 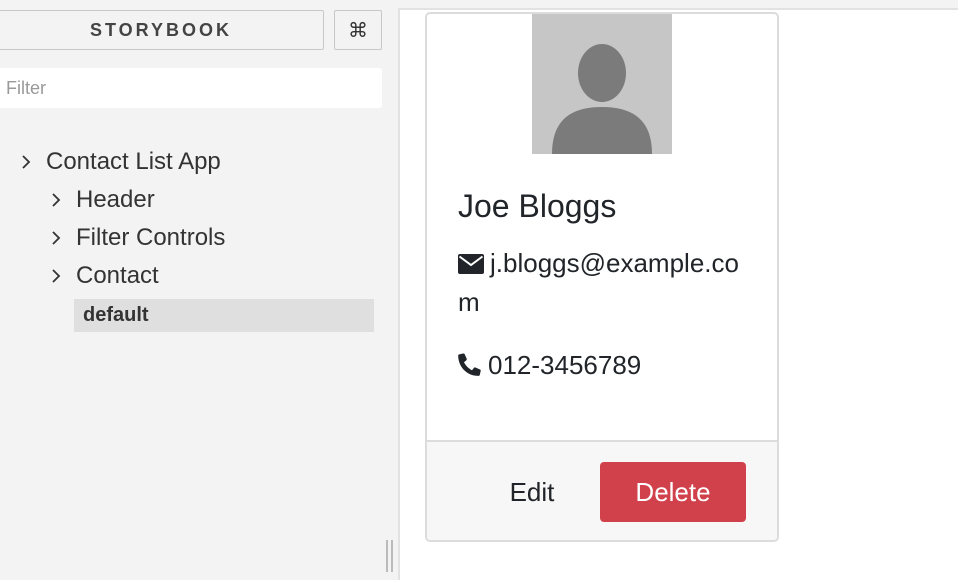 What do you see at coordinates (565, 365) in the screenshot?
I see `contact-phone-text: 012-3456789` at bounding box center [565, 365].